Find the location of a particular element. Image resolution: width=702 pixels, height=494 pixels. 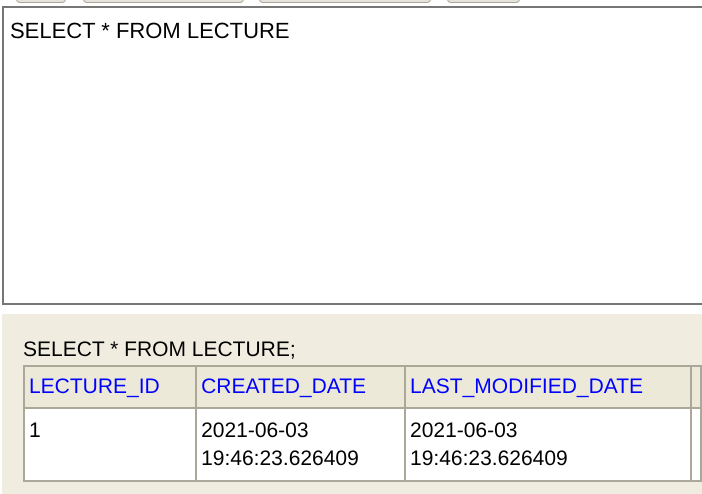

result-statement: SELECT * FROM LECTURE; is located at coordinates (159, 350).